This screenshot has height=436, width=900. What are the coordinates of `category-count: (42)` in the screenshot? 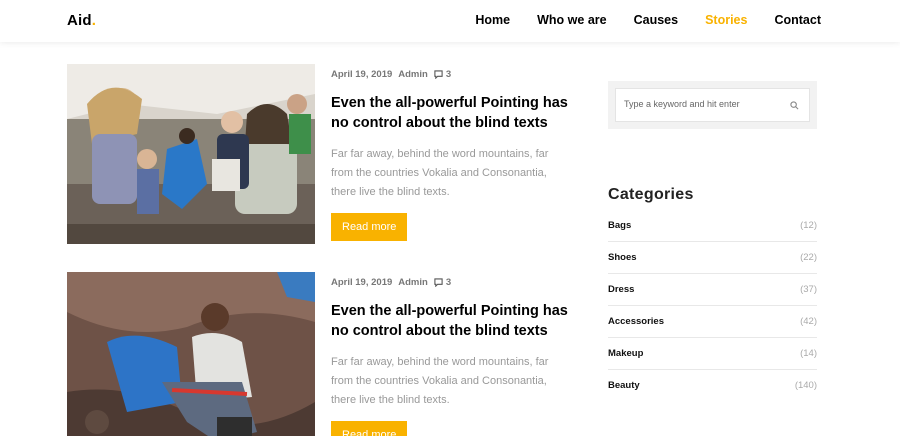 It's located at (808, 321).